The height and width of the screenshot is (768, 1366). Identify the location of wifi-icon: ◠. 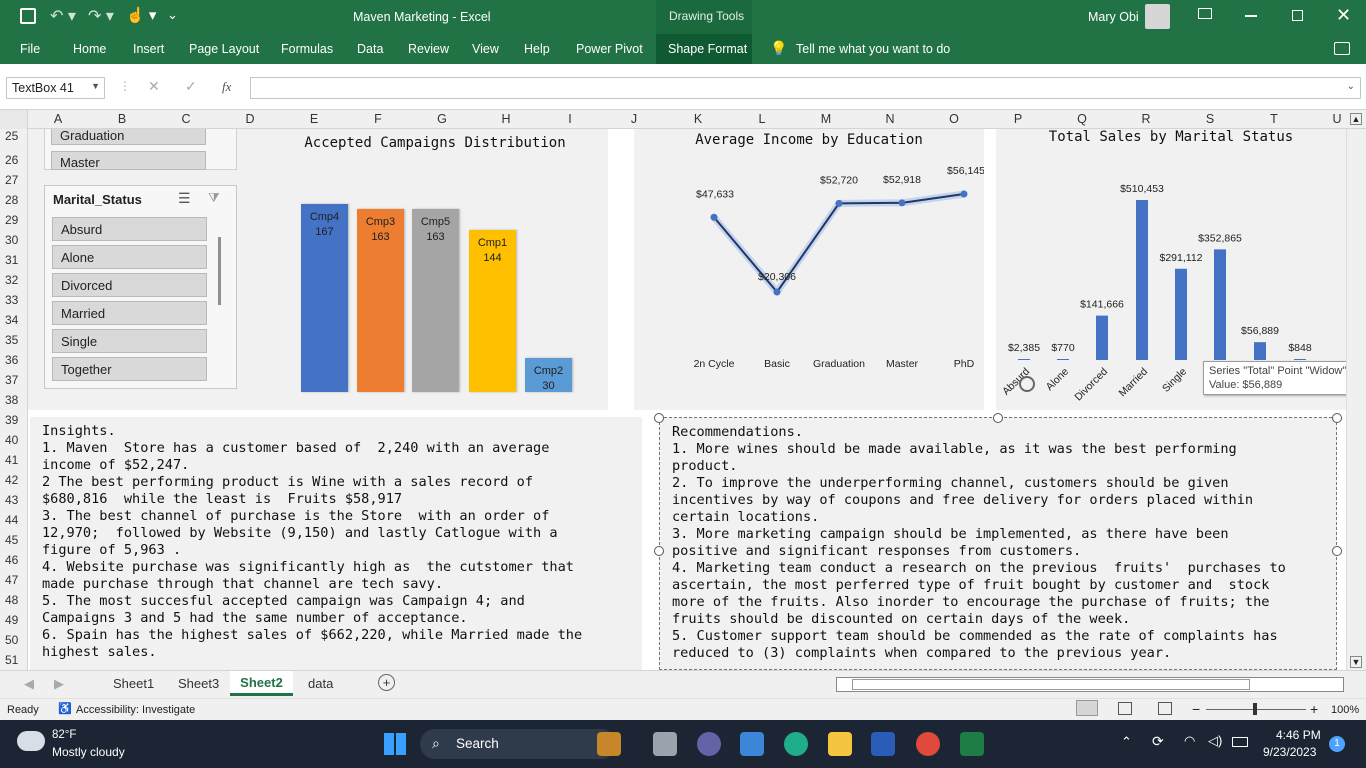
(1189, 741).